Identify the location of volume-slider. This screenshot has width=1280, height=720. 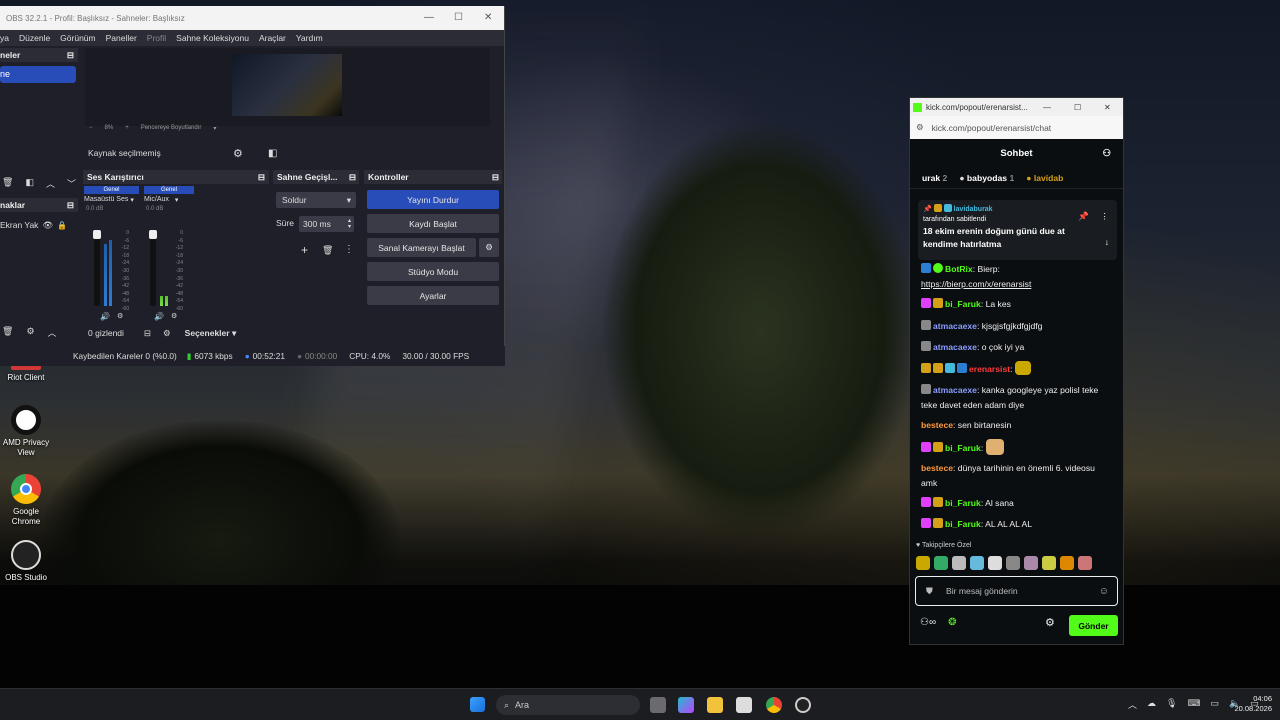
(97, 268).